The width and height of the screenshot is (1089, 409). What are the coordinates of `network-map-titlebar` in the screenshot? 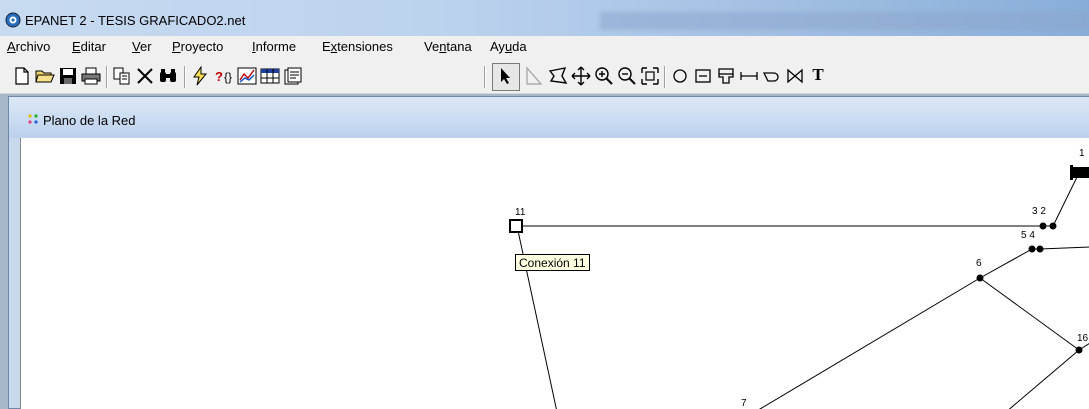 It's located at (549, 117).